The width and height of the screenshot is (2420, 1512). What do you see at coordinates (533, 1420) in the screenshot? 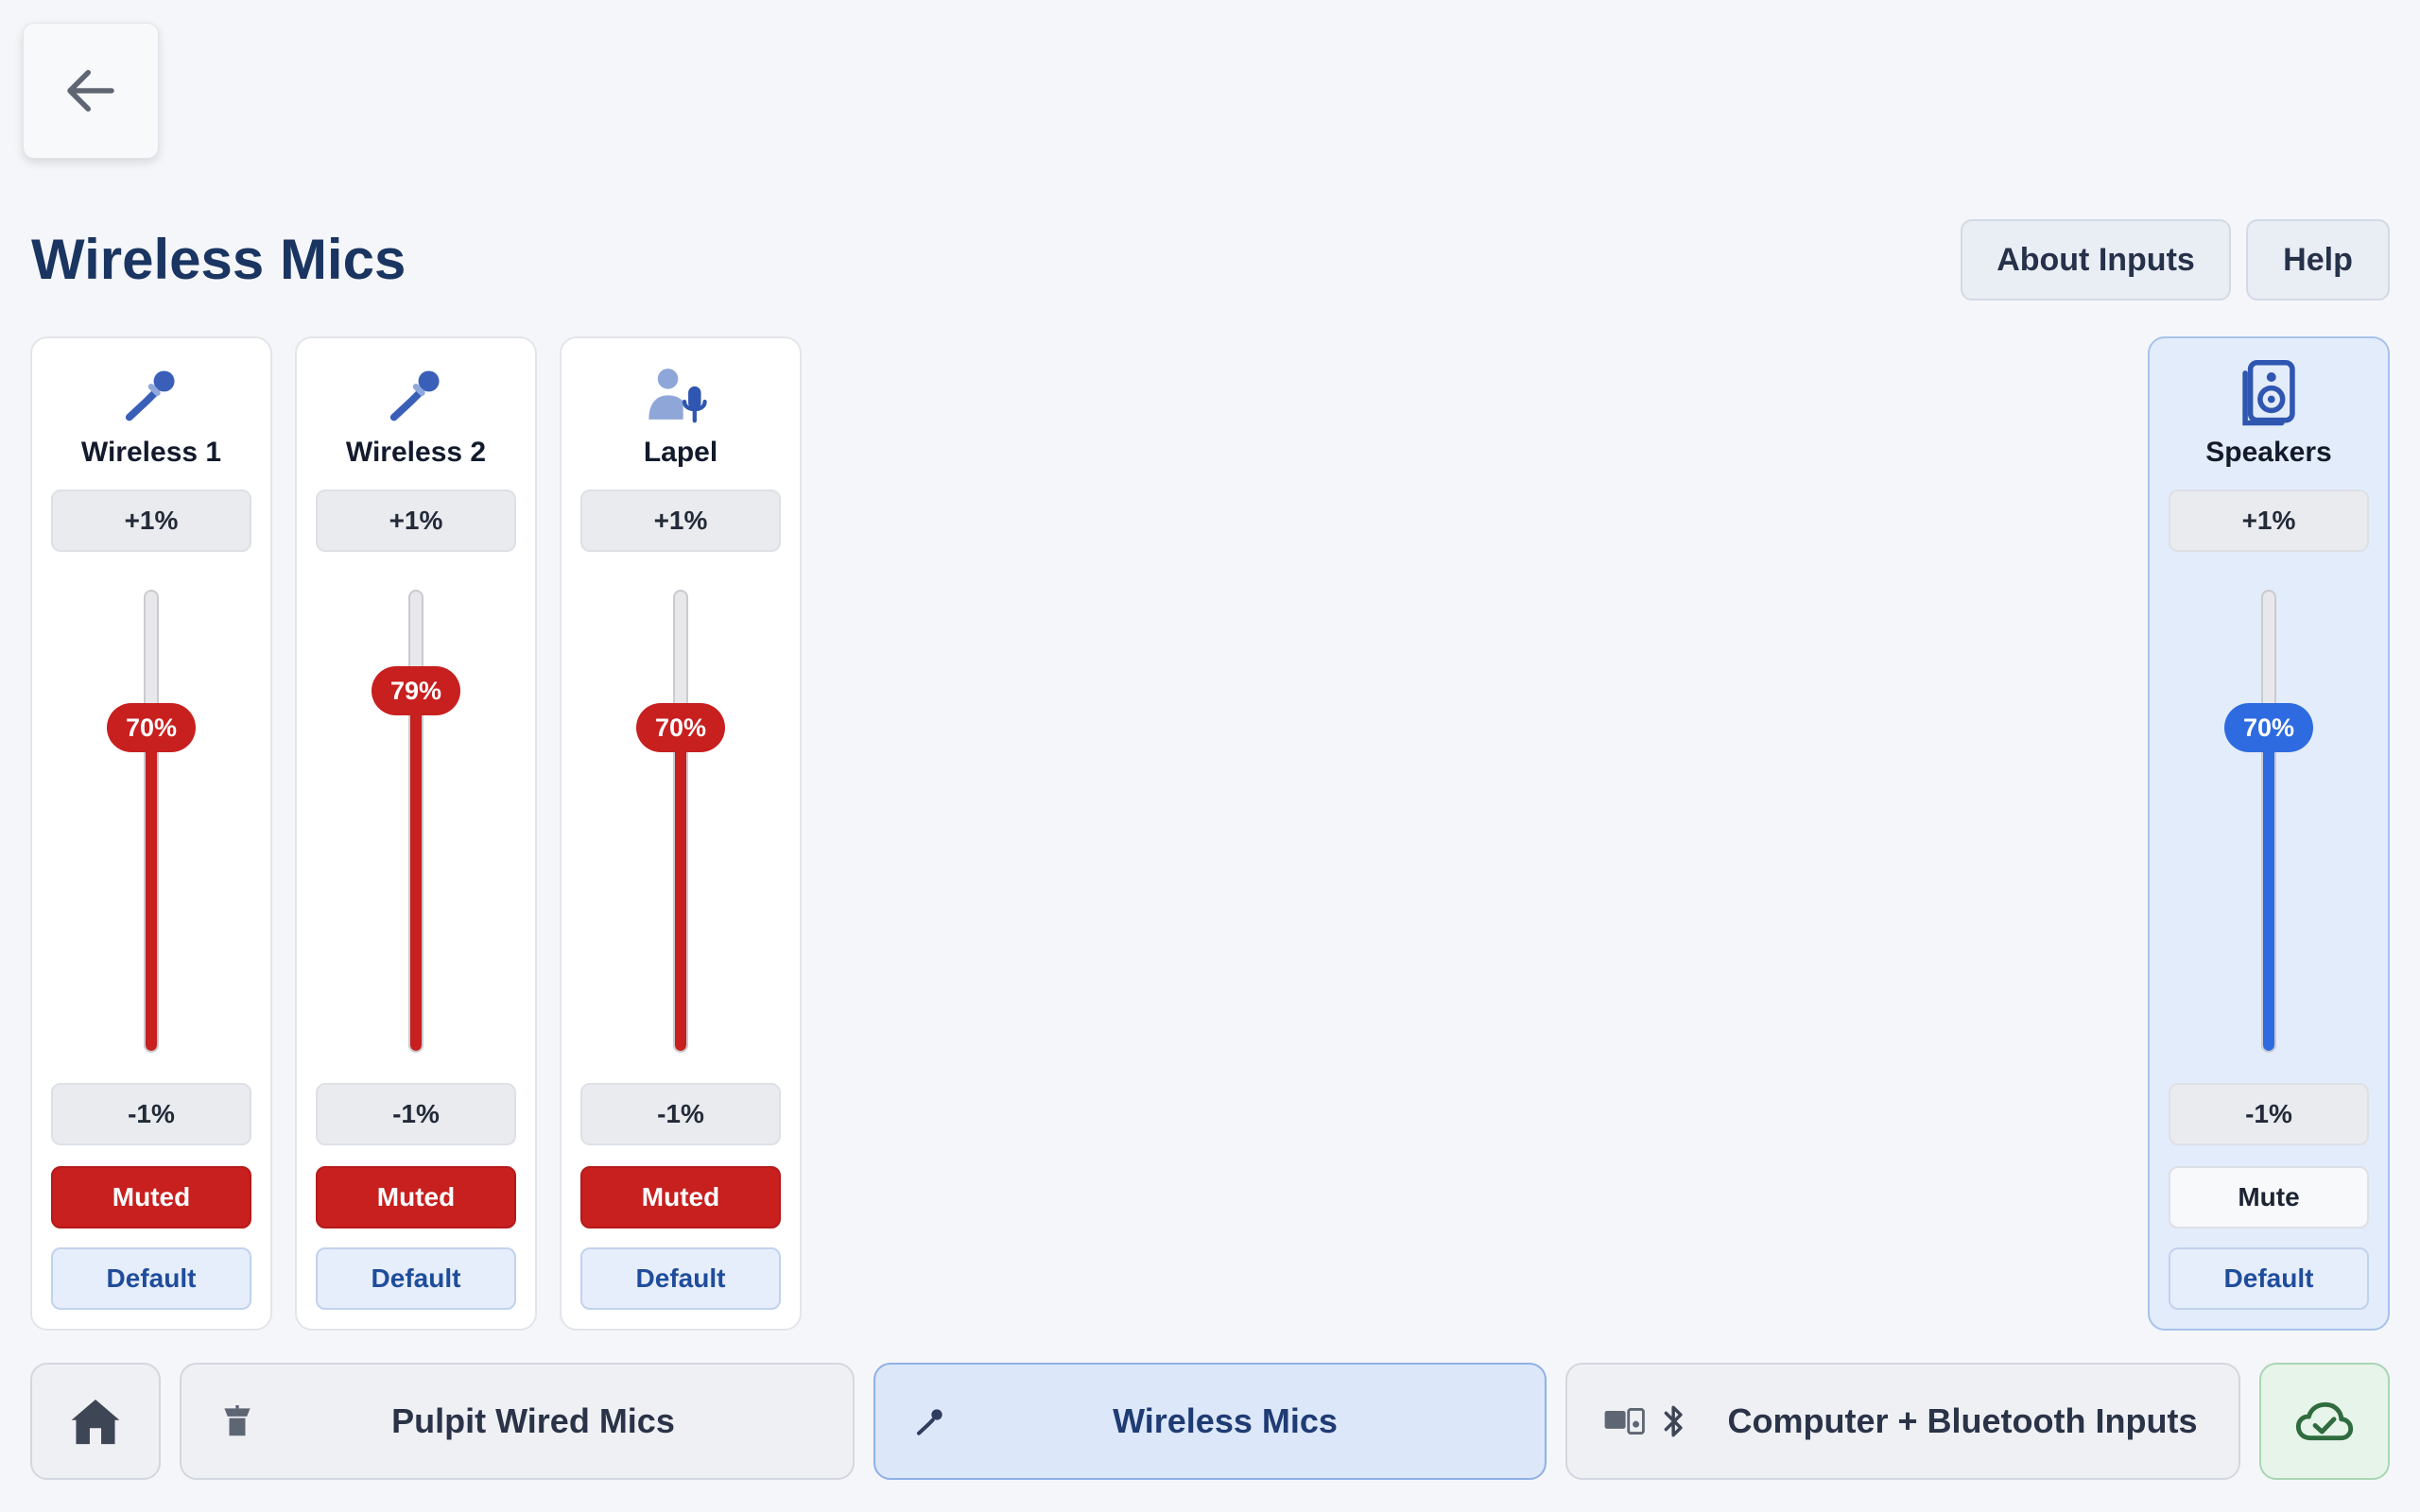
I see `nav-label: Pulpit Wired Mics` at bounding box center [533, 1420].